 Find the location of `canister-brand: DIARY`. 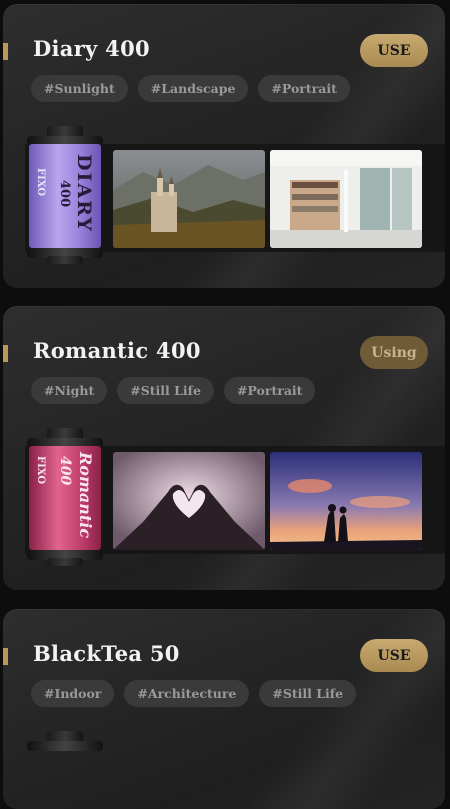

canister-brand: DIARY is located at coordinates (84, 193).